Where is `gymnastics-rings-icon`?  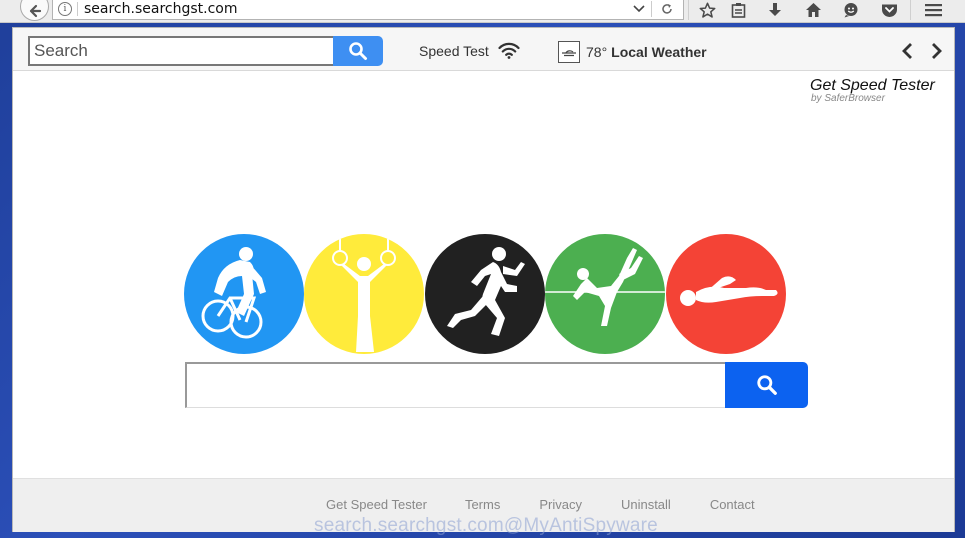
gymnastics-rings-icon is located at coordinates (364, 294).